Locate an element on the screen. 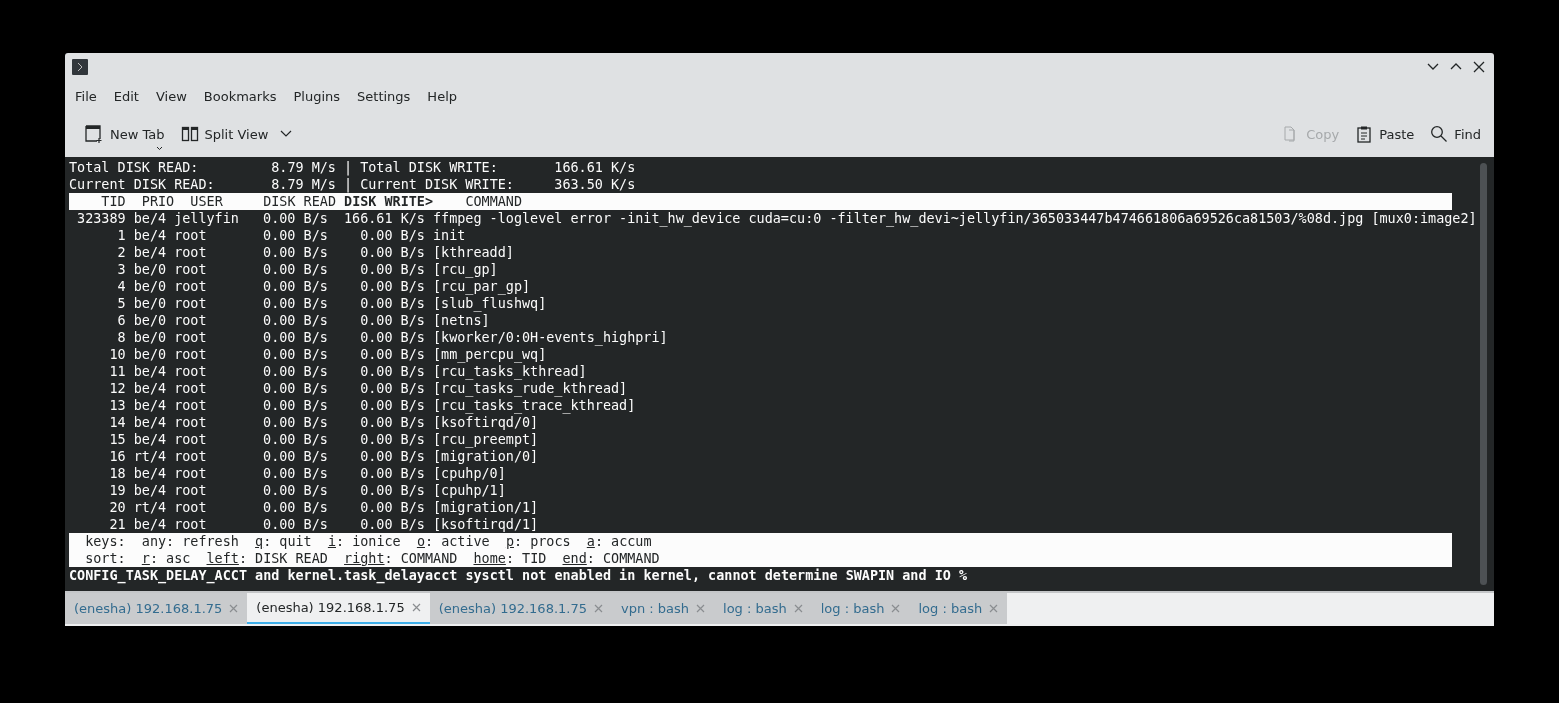 The height and width of the screenshot is (703, 1559). tid-cell-text: 12 is located at coordinates (117, 388).